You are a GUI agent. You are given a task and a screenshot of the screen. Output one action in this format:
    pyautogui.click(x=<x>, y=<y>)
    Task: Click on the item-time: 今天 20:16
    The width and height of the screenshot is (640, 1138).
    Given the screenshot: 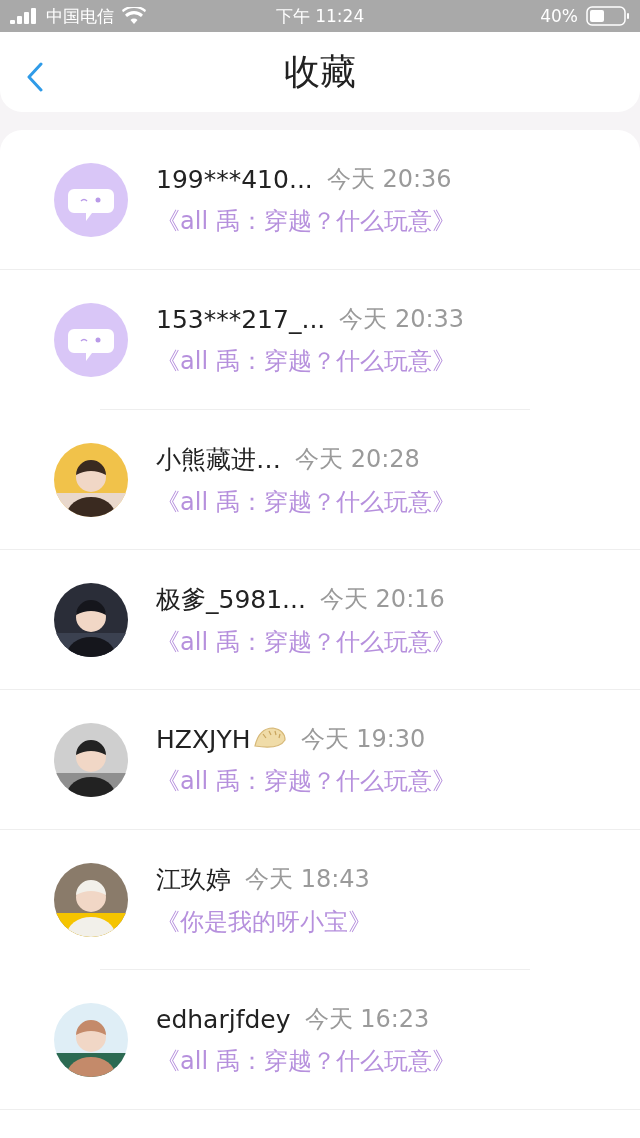 What is the action you would take?
    pyautogui.click(x=382, y=599)
    